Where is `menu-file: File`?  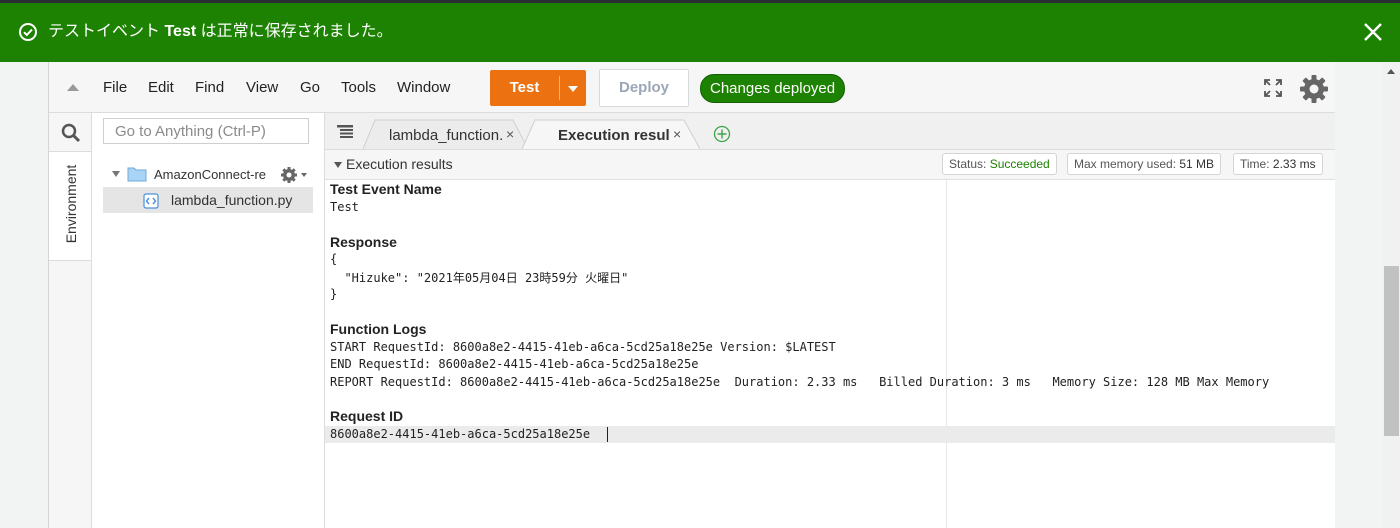 menu-file: File is located at coordinates (115, 87).